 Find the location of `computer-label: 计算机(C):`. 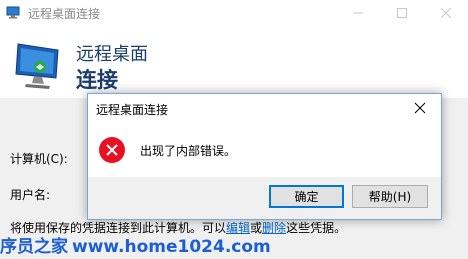

computer-label: 计算机(C): is located at coordinates (39, 159).